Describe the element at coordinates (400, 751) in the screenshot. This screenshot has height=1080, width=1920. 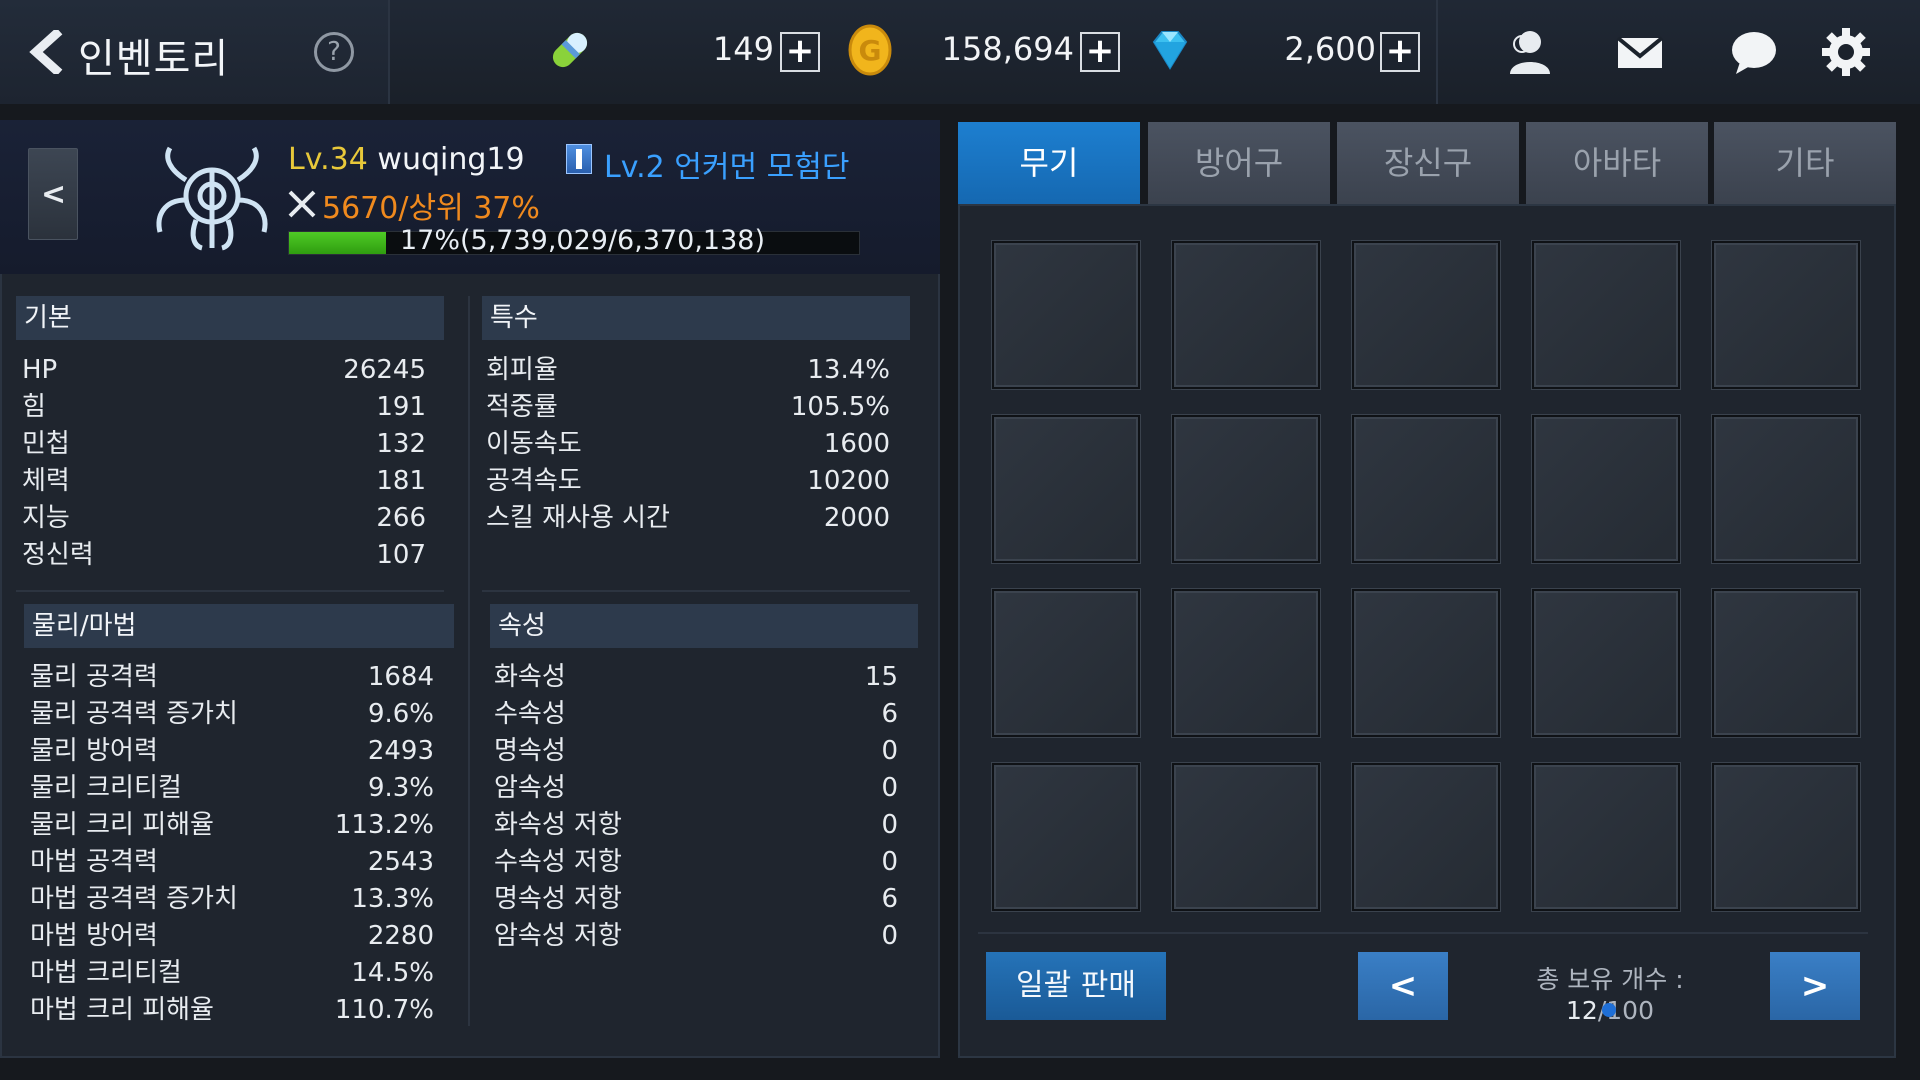
I see `stat-value: 2493` at that location.